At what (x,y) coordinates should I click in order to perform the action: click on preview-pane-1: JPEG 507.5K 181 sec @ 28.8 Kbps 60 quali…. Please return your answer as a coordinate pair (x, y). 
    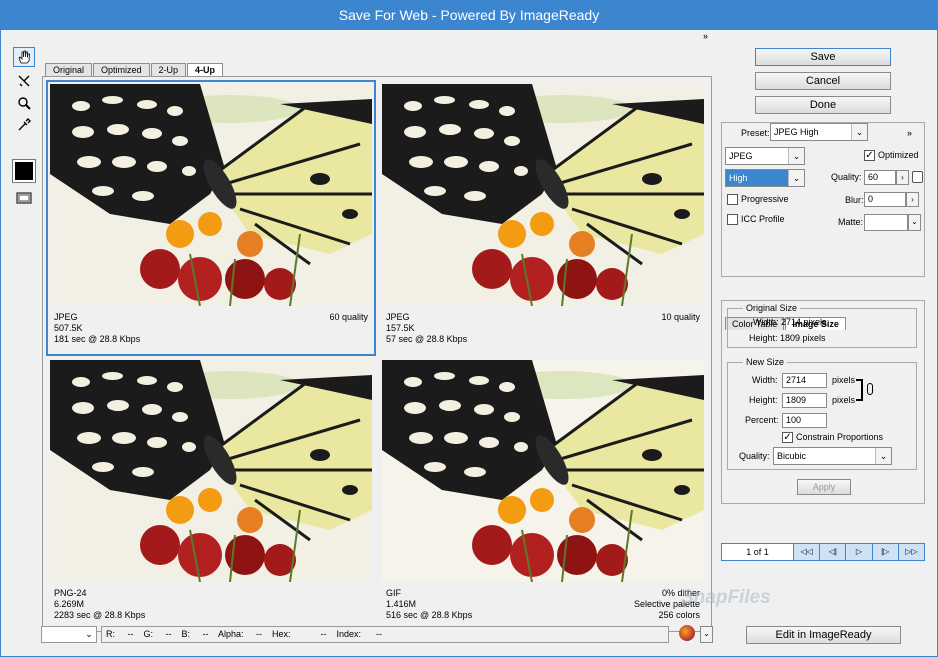
    Looking at the image, I should click on (211, 218).